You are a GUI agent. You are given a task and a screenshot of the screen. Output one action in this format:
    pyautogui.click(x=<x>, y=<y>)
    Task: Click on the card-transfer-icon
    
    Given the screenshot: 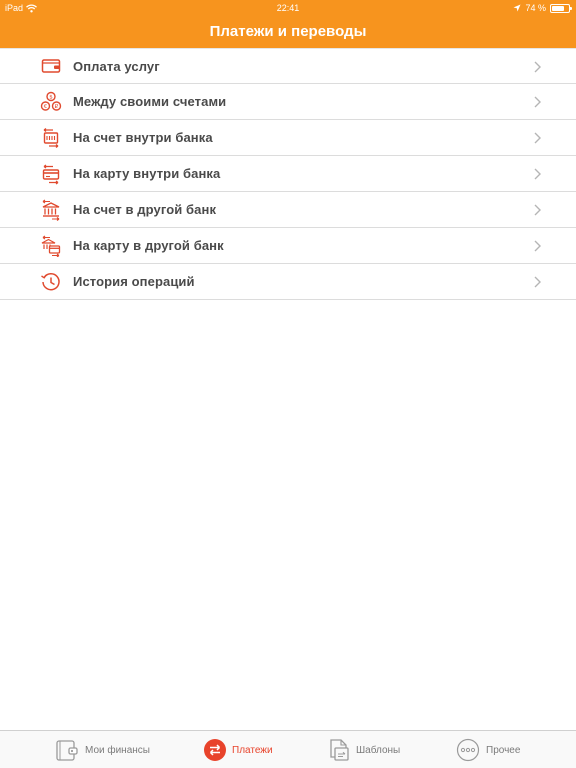 What is the action you would take?
    pyautogui.click(x=51, y=174)
    